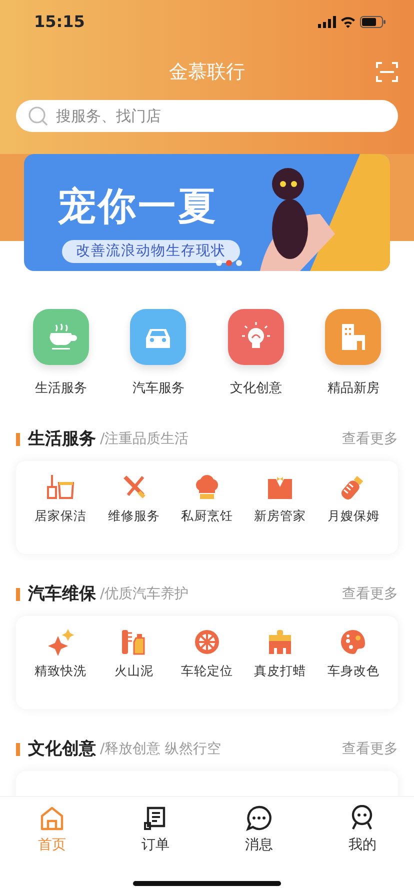 The height and width of the screenshot is (896, 414). What do you see at coordinates (161, 749) in the screenshot?
I see `section-subtitle: /释放创意 纵然行空` at bounding box center [161, 749].